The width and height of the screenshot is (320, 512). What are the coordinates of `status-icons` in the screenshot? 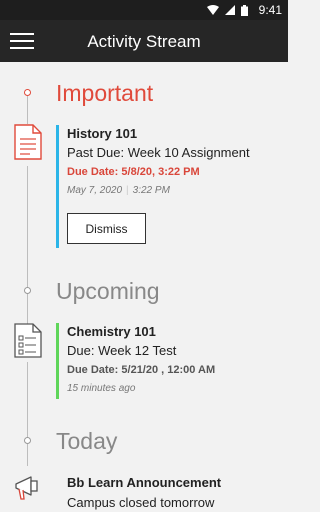 It's located at (227, 10).